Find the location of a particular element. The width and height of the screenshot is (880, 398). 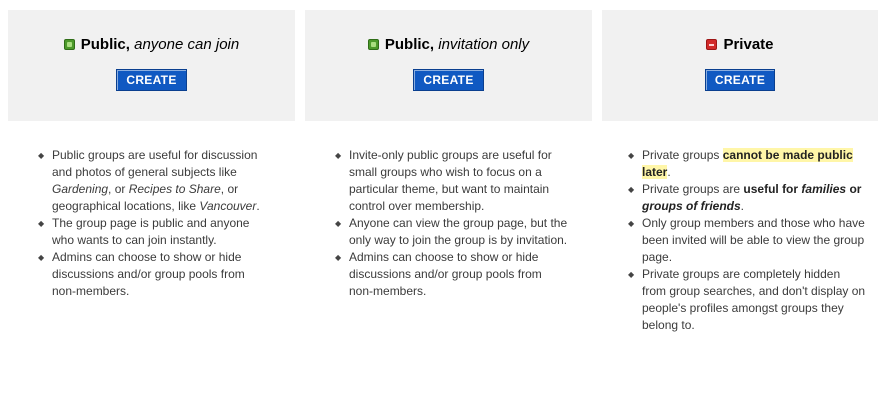

private-title: Private is located at coordinates (740, 44).